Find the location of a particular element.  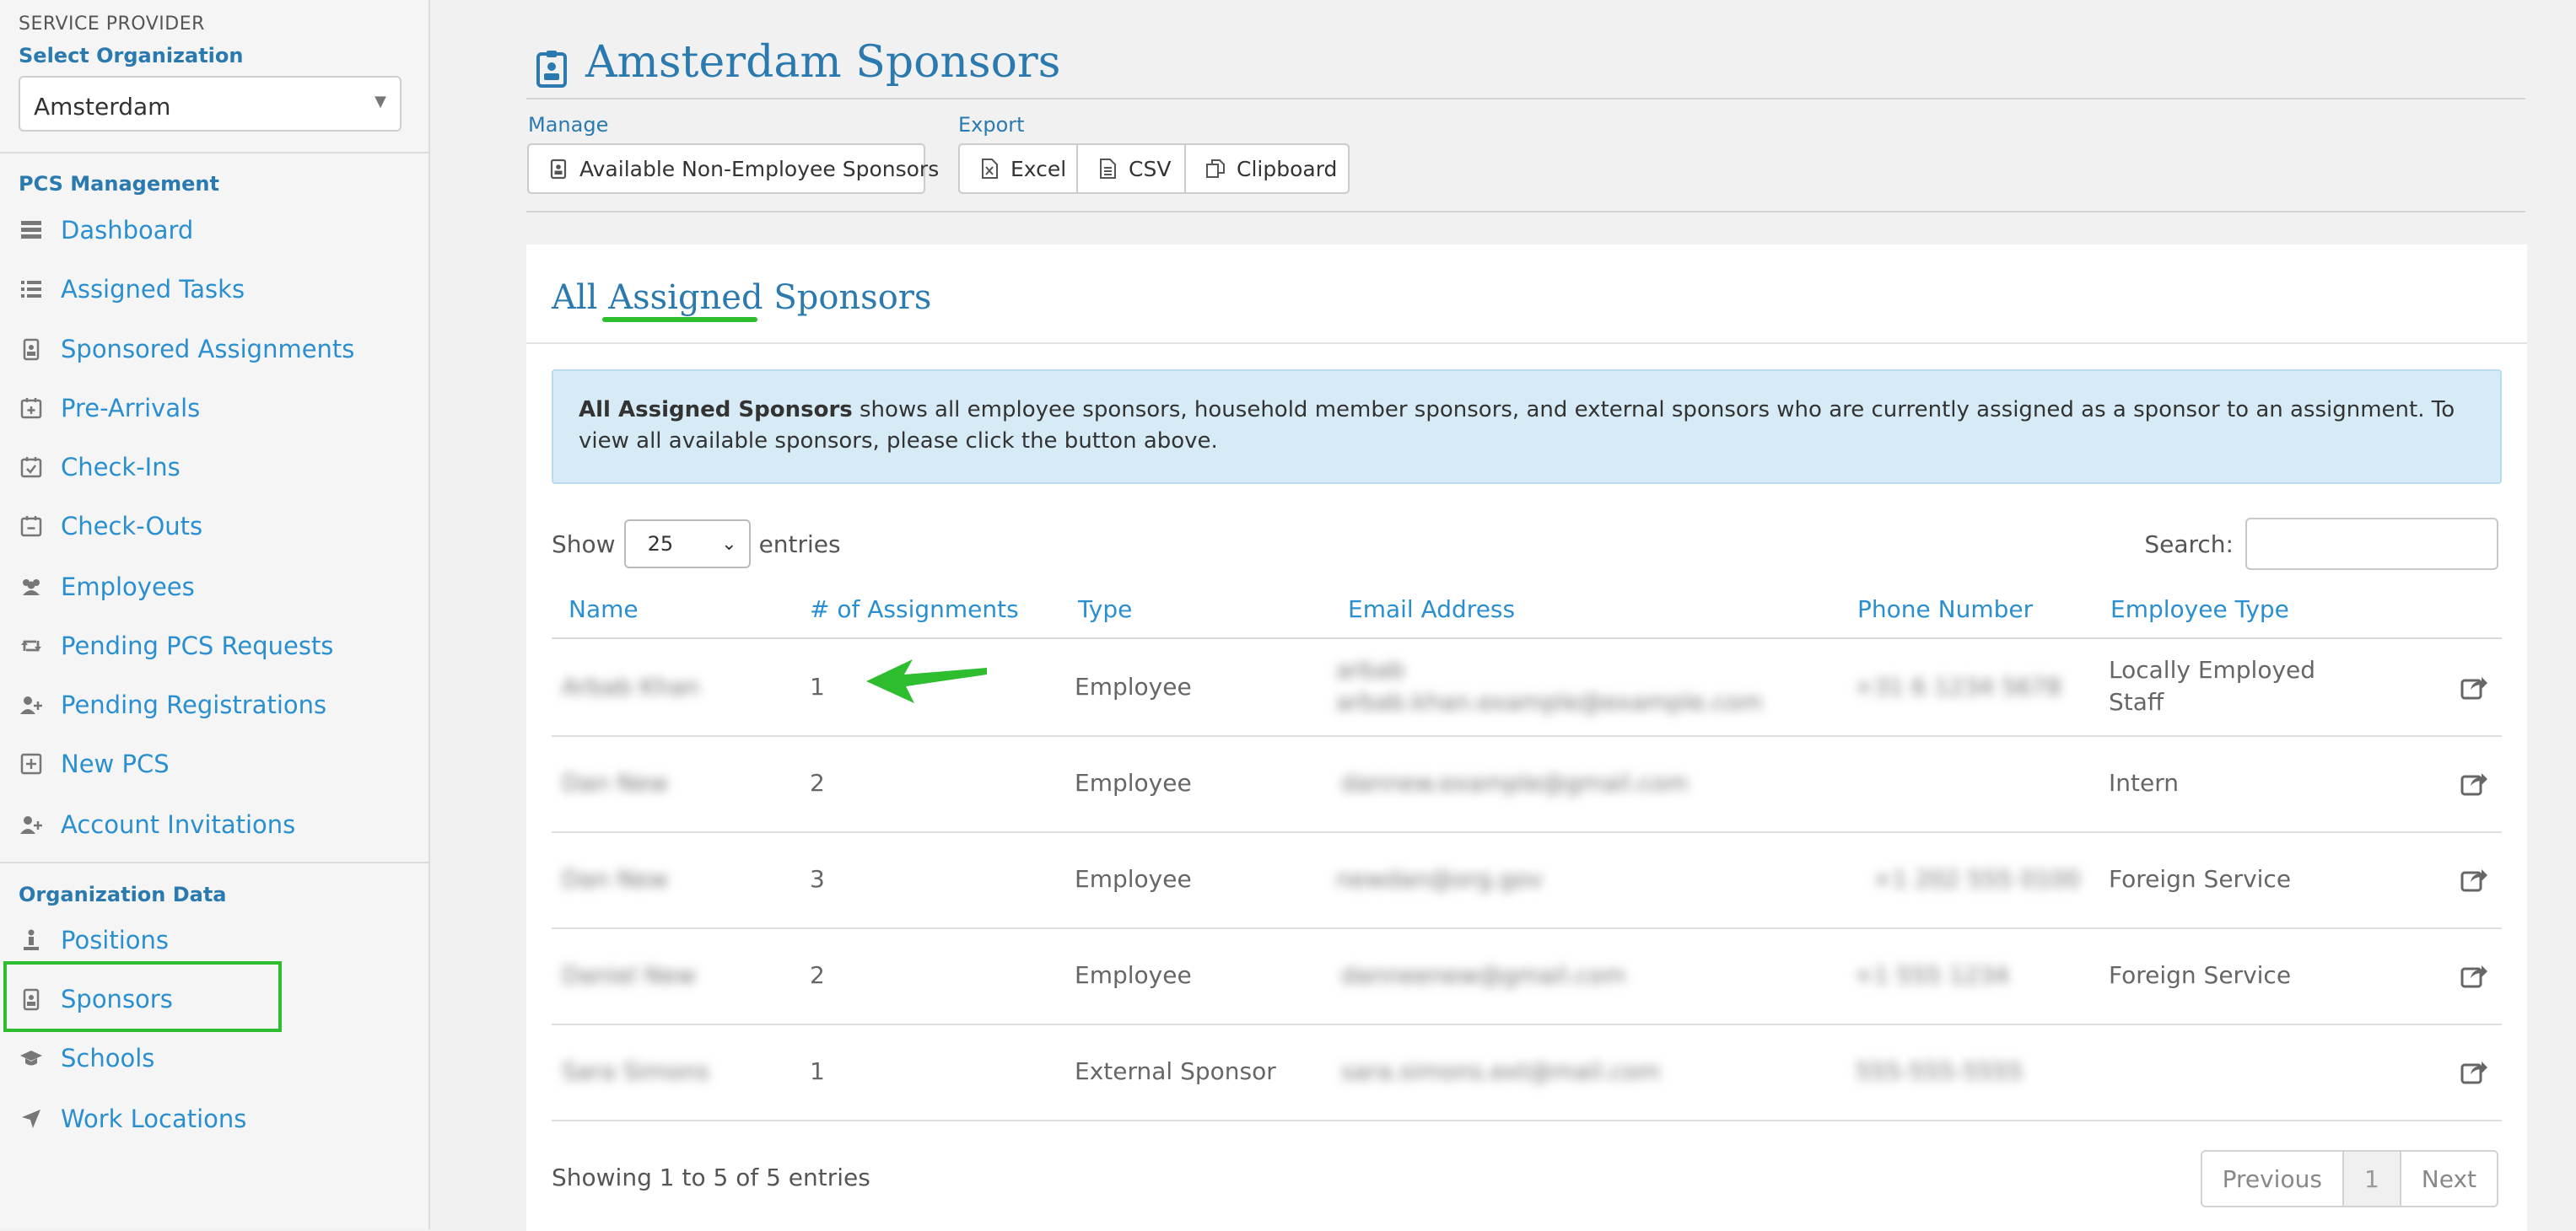

employee-type: Foreign Service is located at coordinates (2200, 975).